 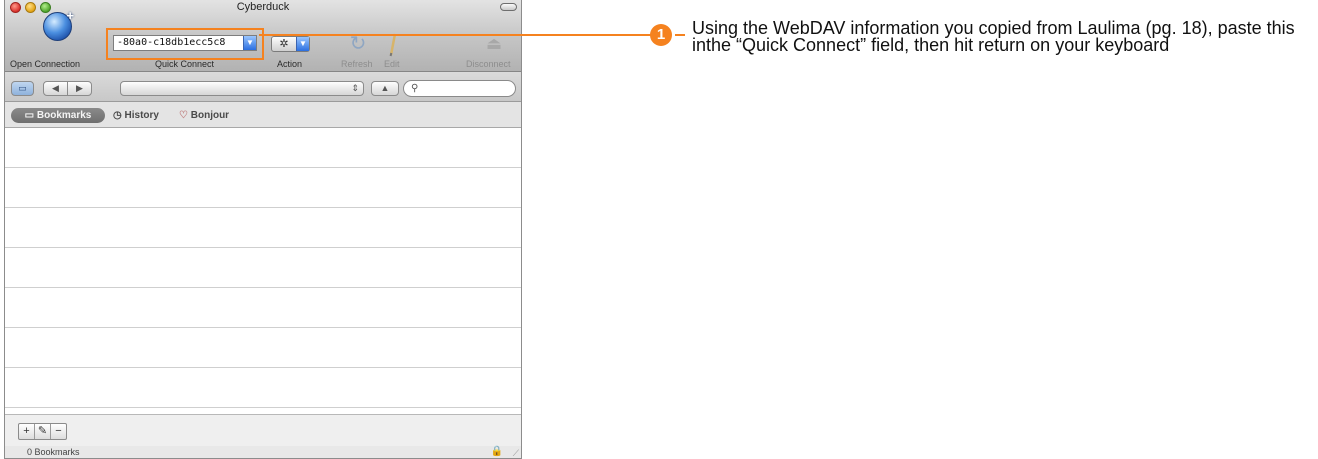 What do you see at coordinates (494, 44) in the screenshot?
I see `eject-icon: ⏏` at bounding box center [494, 44].